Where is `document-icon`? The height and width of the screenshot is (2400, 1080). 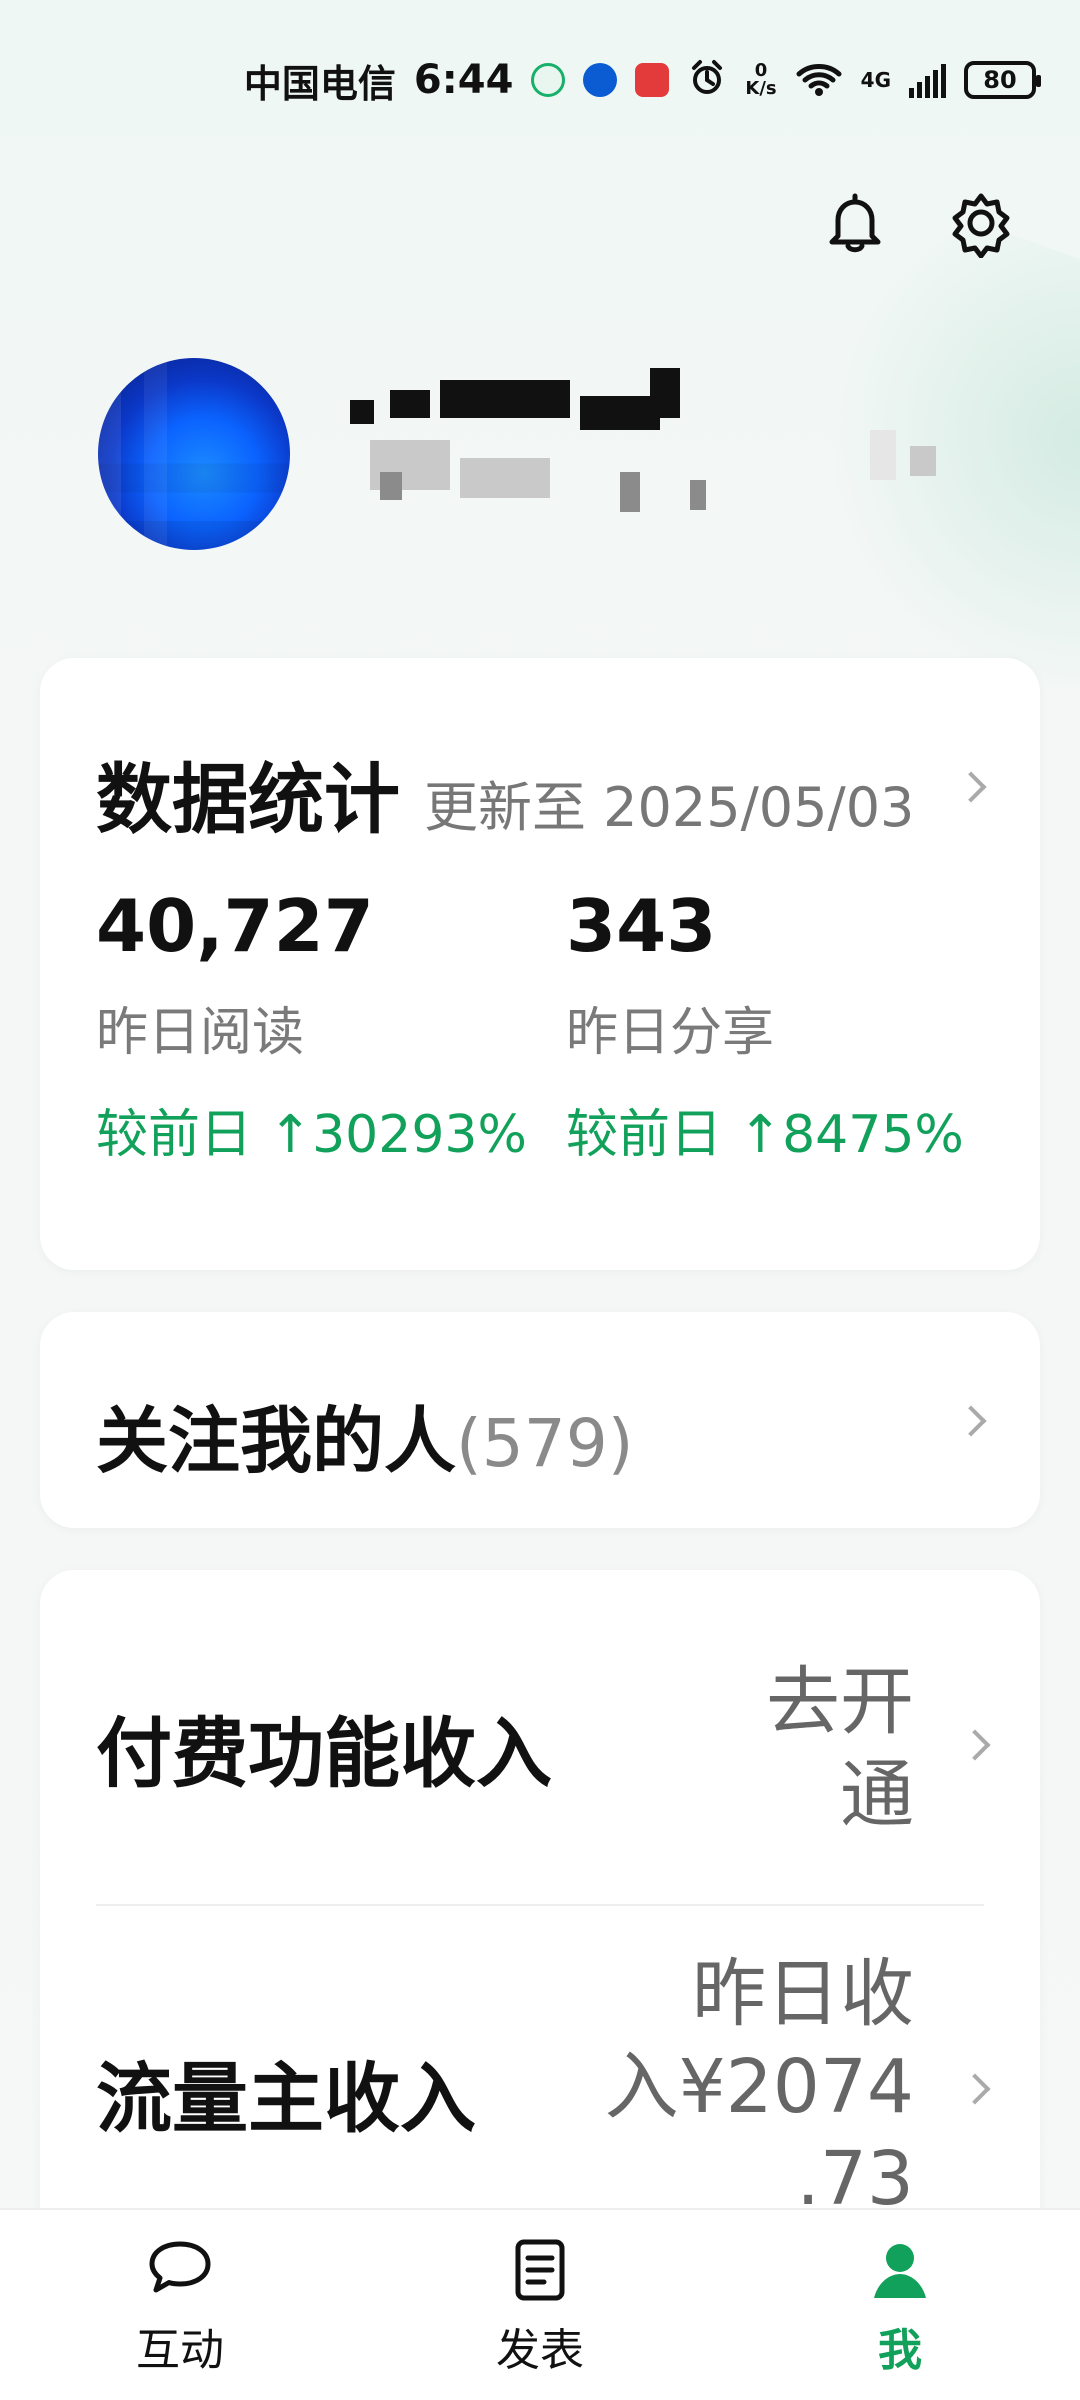
document-icon is located at coordinates (540, 2270).